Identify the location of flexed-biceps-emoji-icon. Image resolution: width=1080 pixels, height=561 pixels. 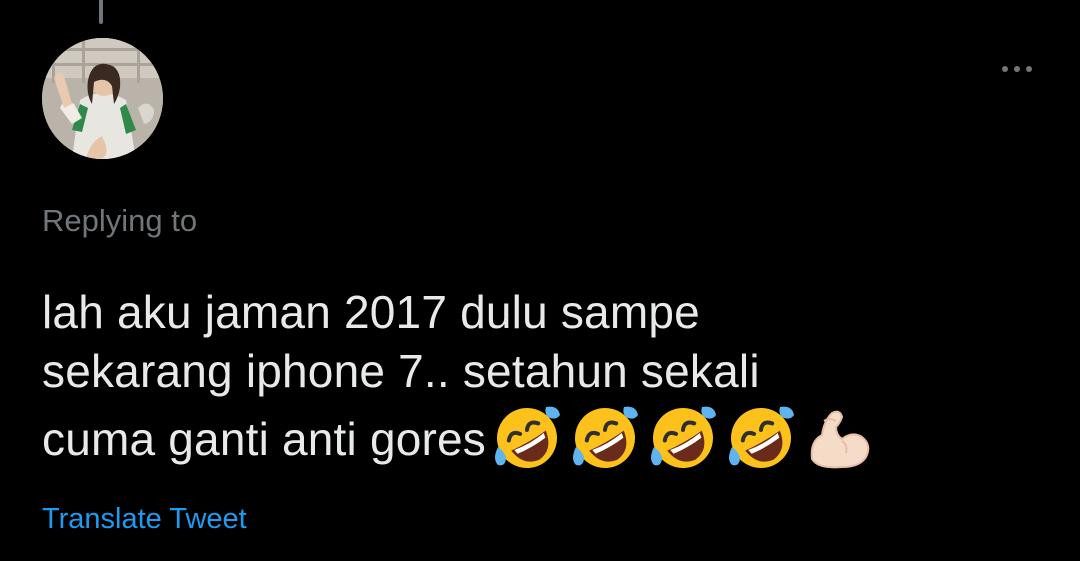
(840, 439).